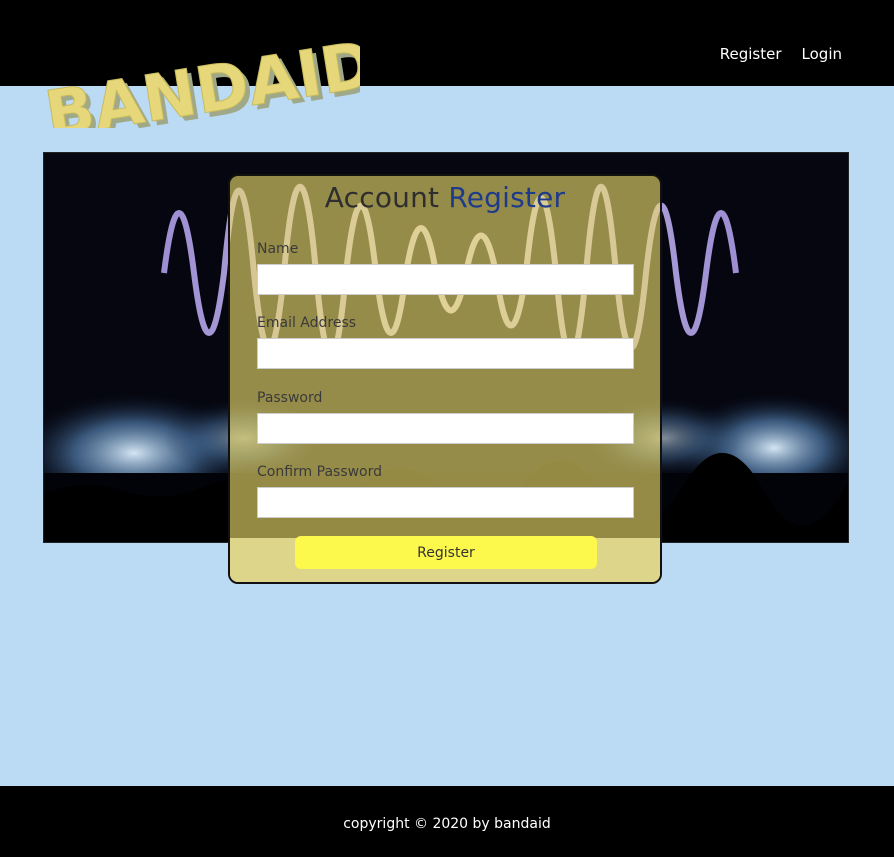 The height and width of the screenshot is (857, 894). I want to click on title-account: Account, so click(382, 197).